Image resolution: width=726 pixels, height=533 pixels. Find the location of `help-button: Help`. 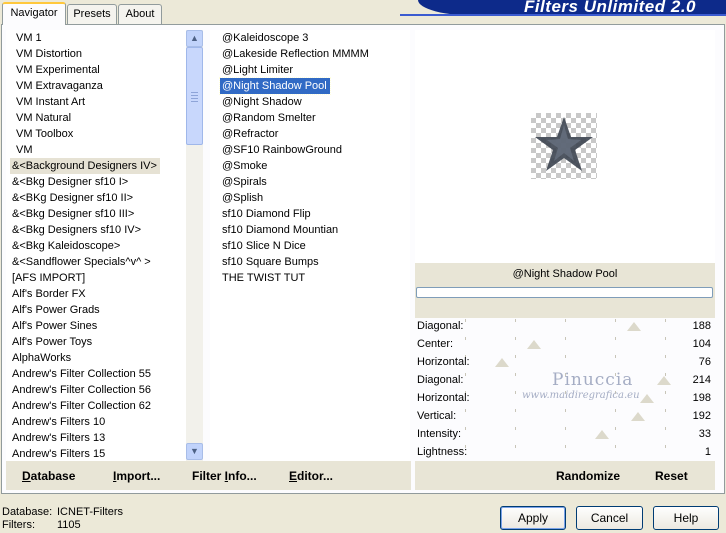

help-button: Help is located at coordinates (686, 518).